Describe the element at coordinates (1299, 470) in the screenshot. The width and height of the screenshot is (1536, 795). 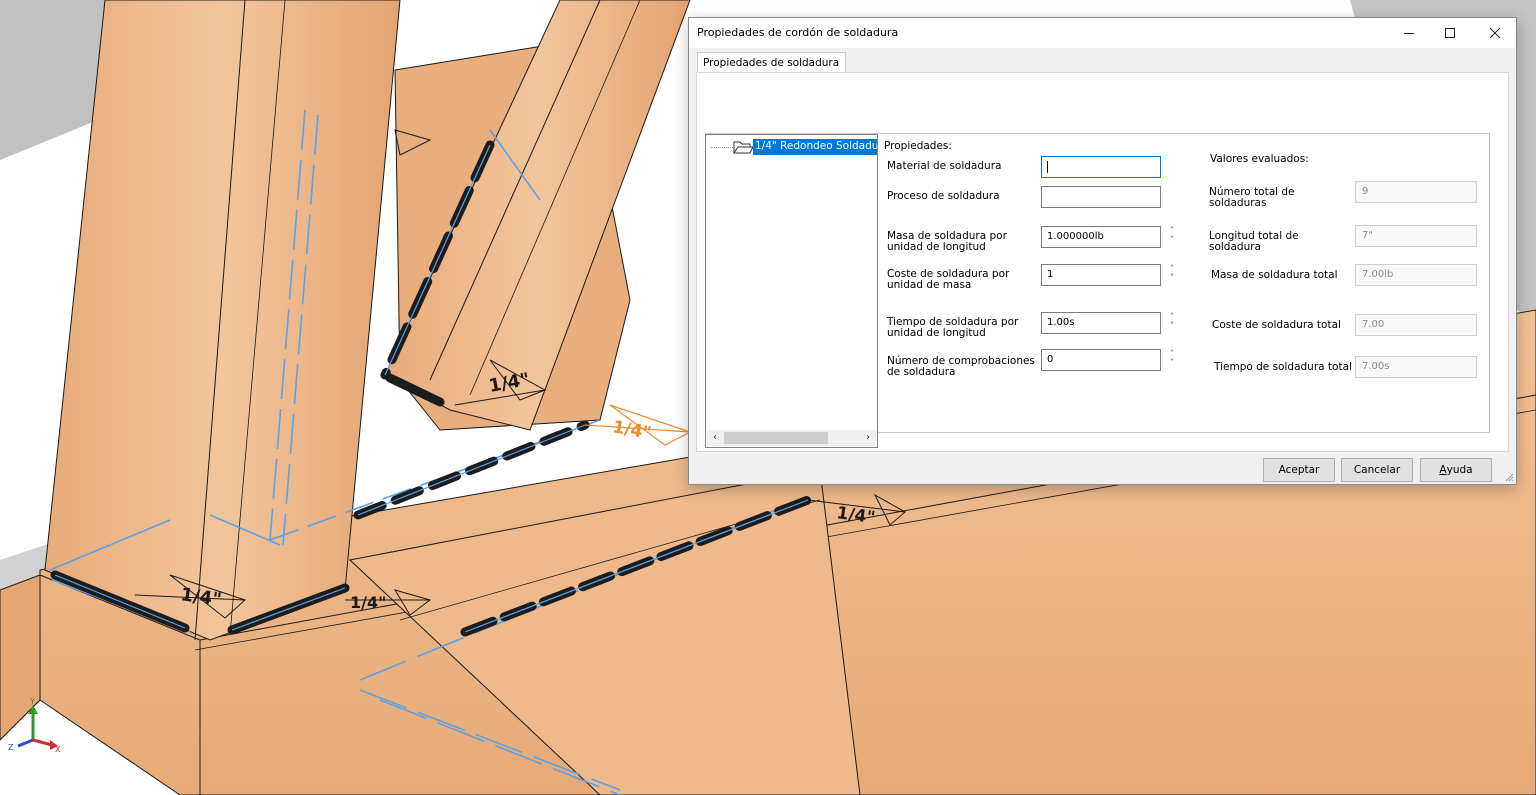
I see `accept-button: Aceptar` at that location.